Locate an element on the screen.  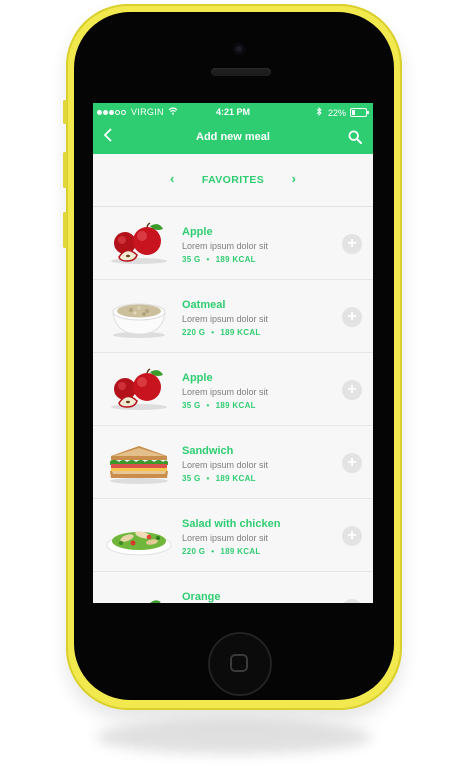
battery-percent: 22% is located at coordinates (336, 112).